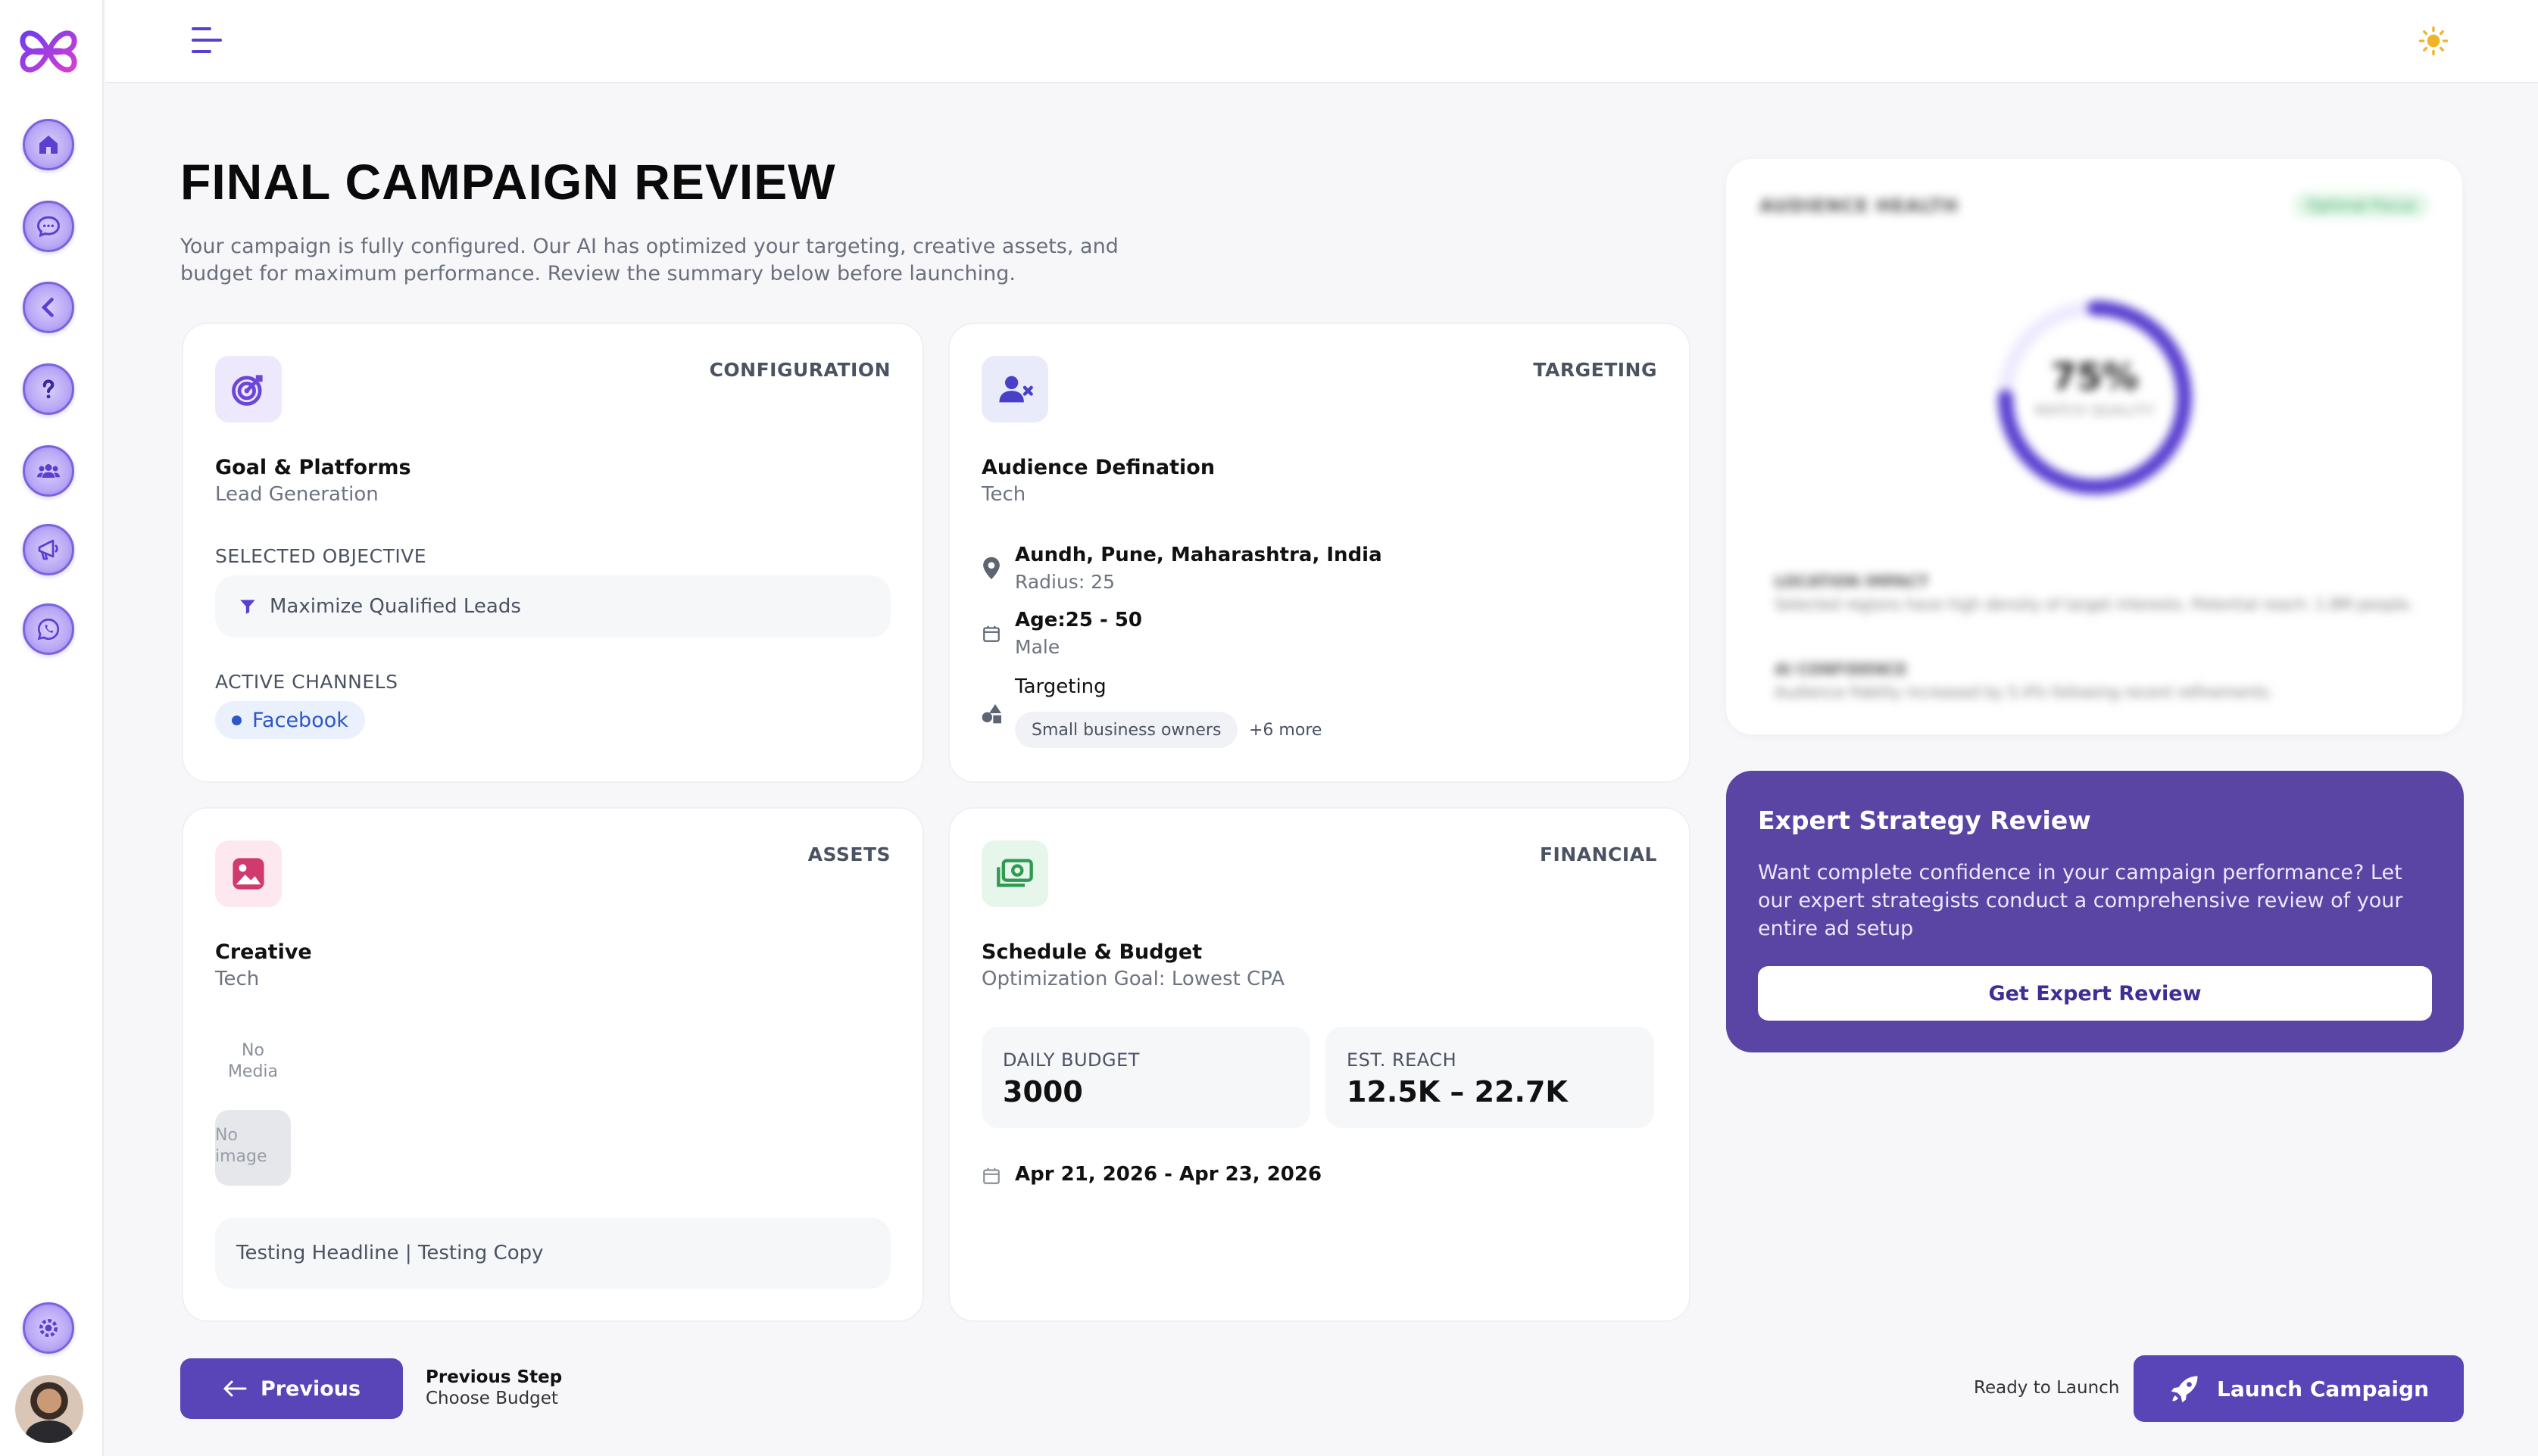 The image size is (2538, 1456). What do you see at coordinates (313, 467) in the screenshot?
I see `card-title: Goal & Platforms` at bounding box center [313, 467].